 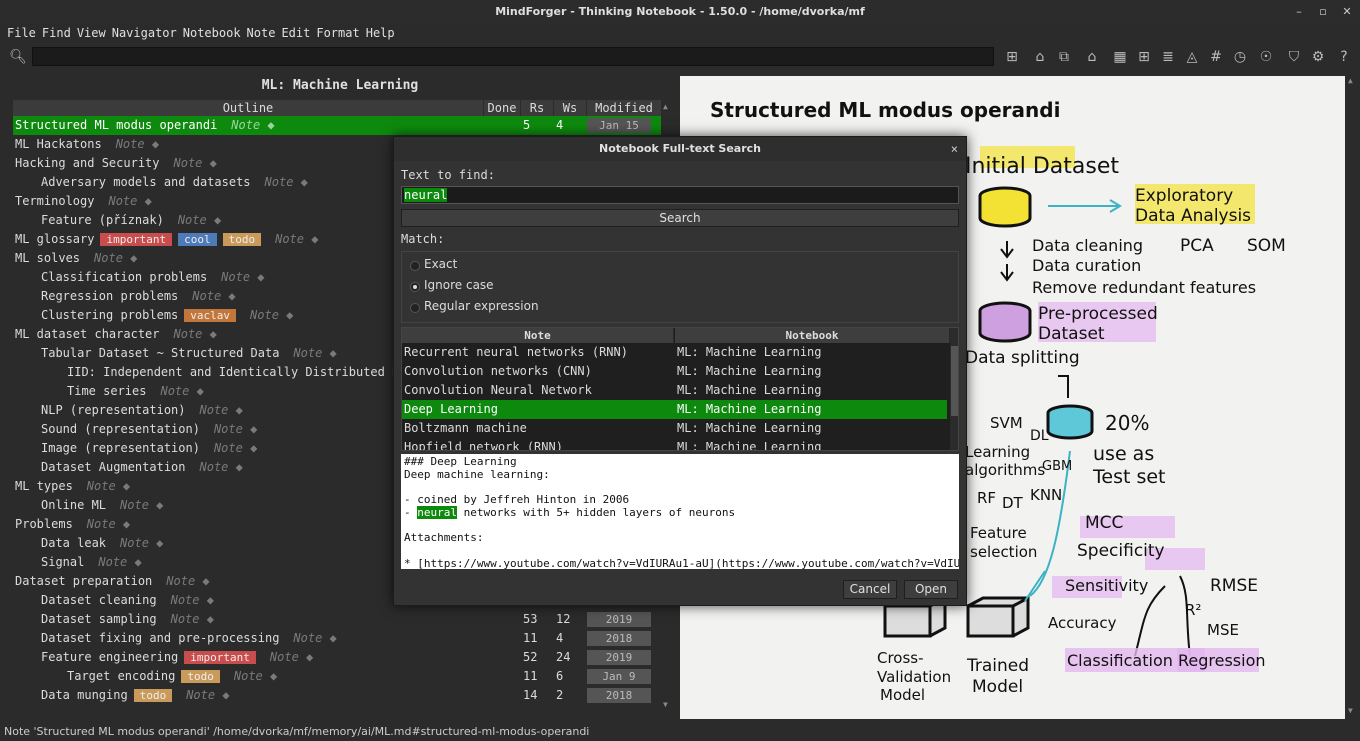 What do you see at coordinates (954, 389) in the screenshot?
I see `results-scrollbar` at bounding box center [954, 389].